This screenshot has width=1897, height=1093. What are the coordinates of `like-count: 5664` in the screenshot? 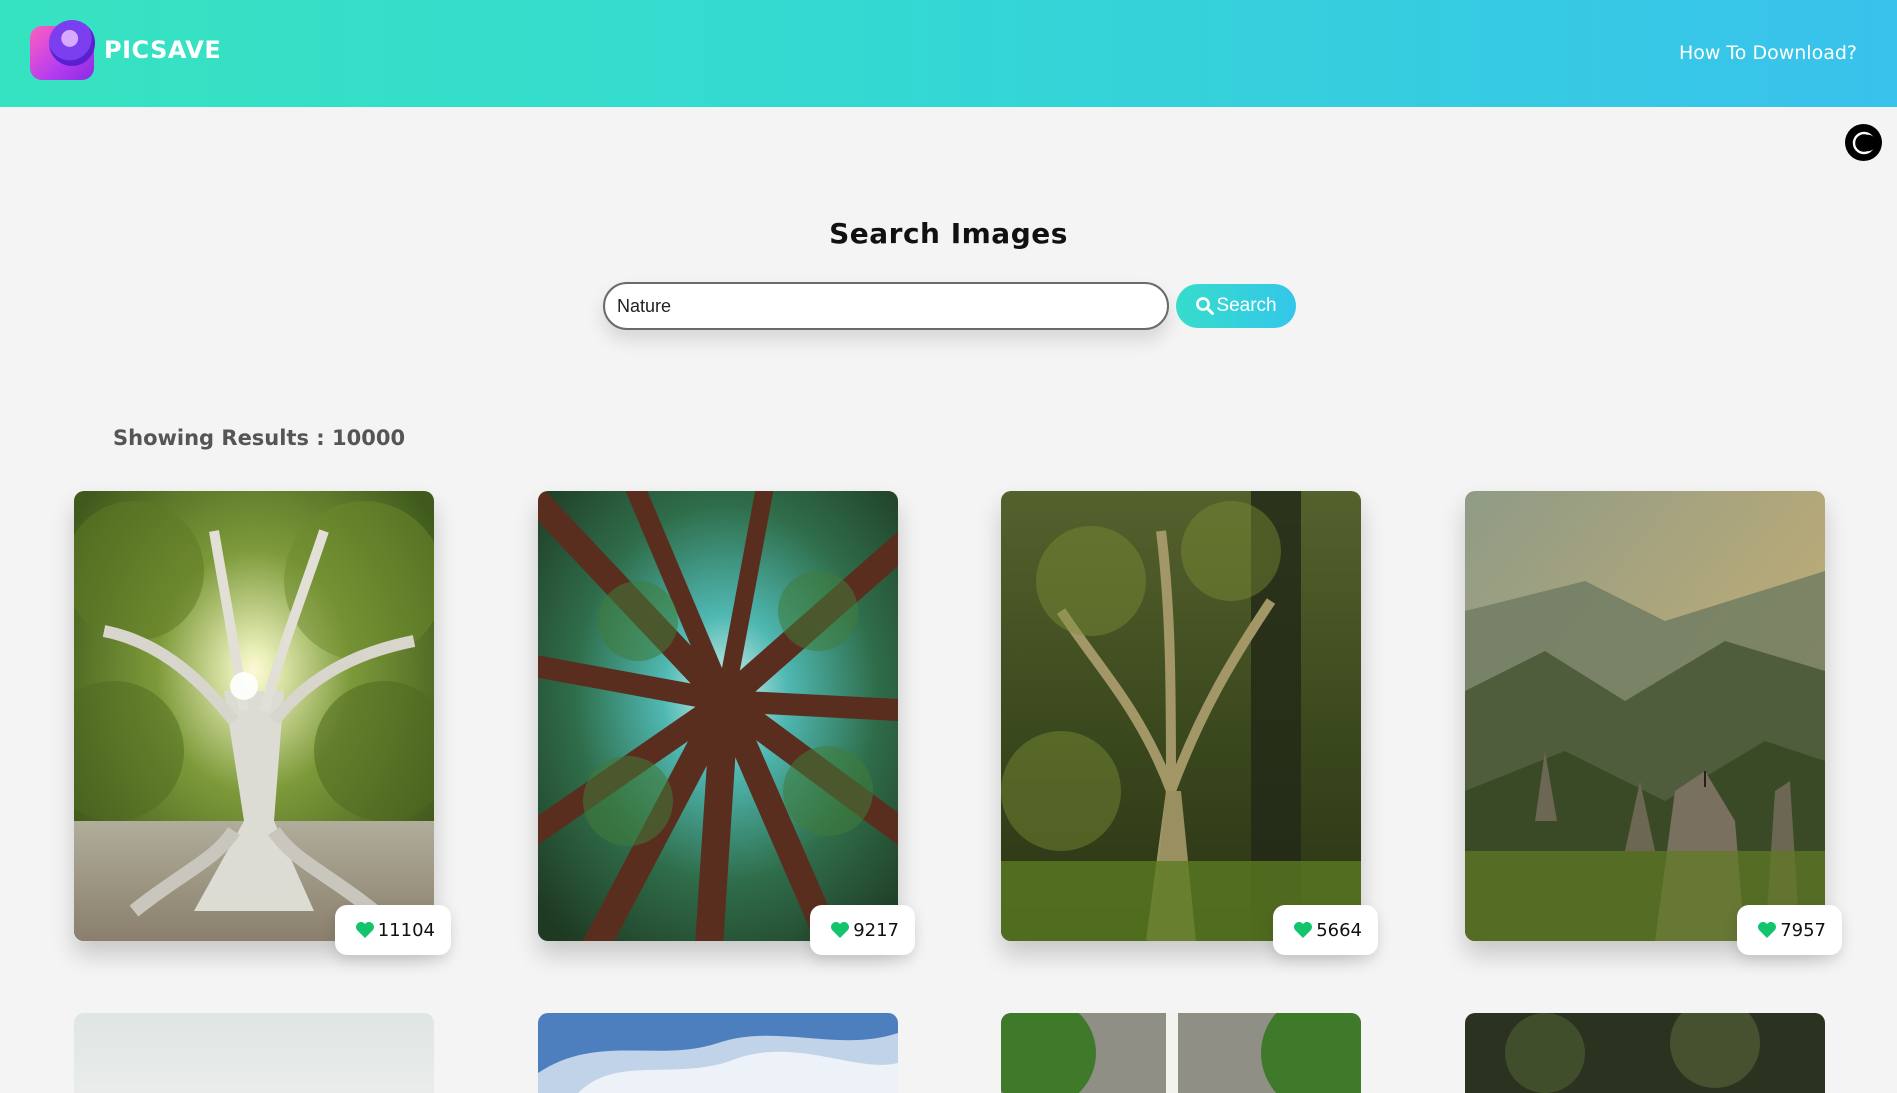 It's located at (1339, 930).